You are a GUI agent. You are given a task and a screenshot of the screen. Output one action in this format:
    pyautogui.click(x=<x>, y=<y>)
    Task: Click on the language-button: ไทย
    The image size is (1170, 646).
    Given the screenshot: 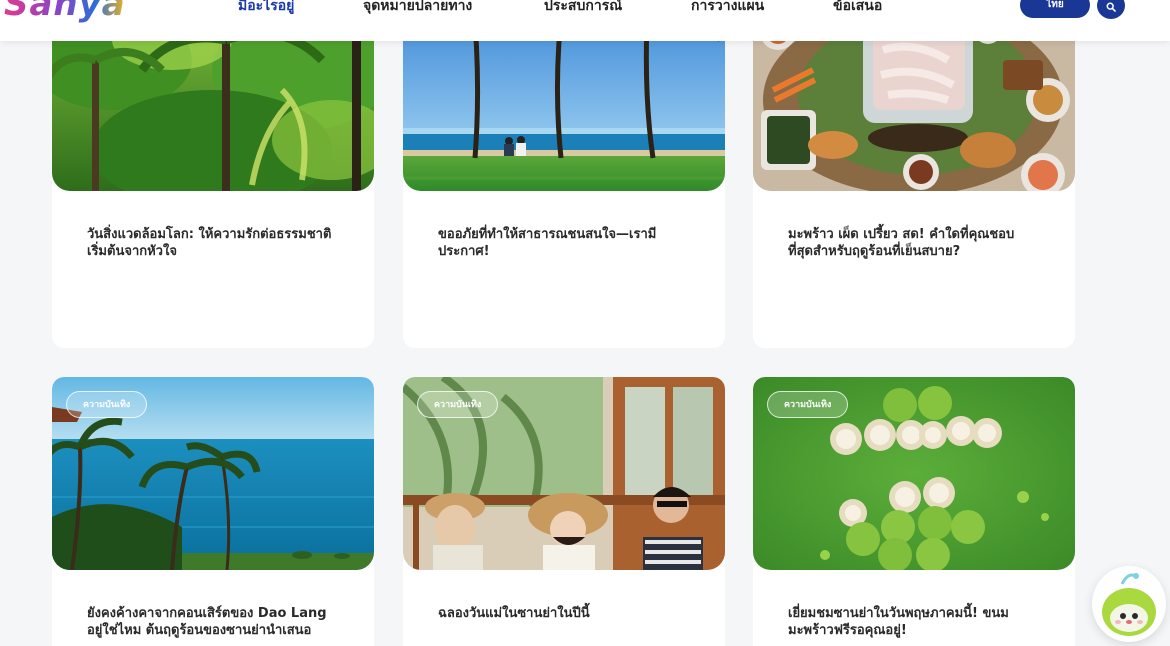 What is the action you would take?
    pyautogui.click(x=1055, y=9)
    